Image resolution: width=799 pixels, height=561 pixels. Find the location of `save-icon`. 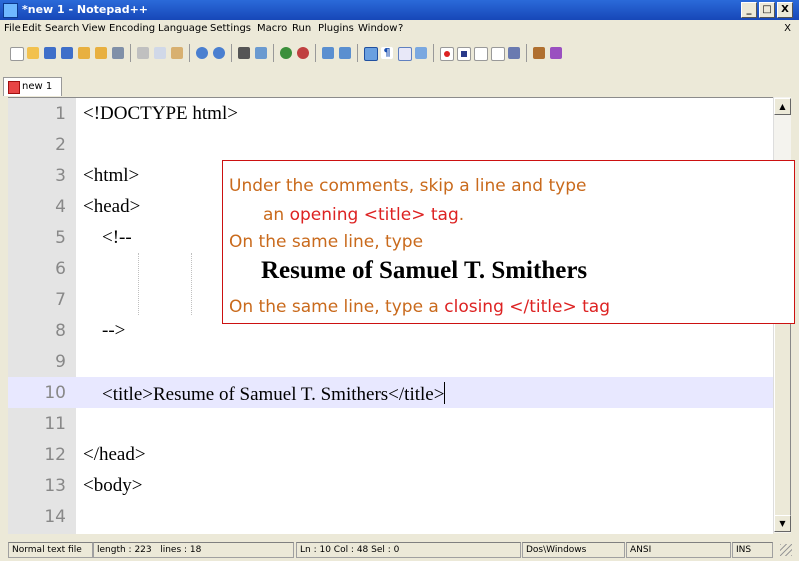

save-icon is located at coordinates (50, 53).